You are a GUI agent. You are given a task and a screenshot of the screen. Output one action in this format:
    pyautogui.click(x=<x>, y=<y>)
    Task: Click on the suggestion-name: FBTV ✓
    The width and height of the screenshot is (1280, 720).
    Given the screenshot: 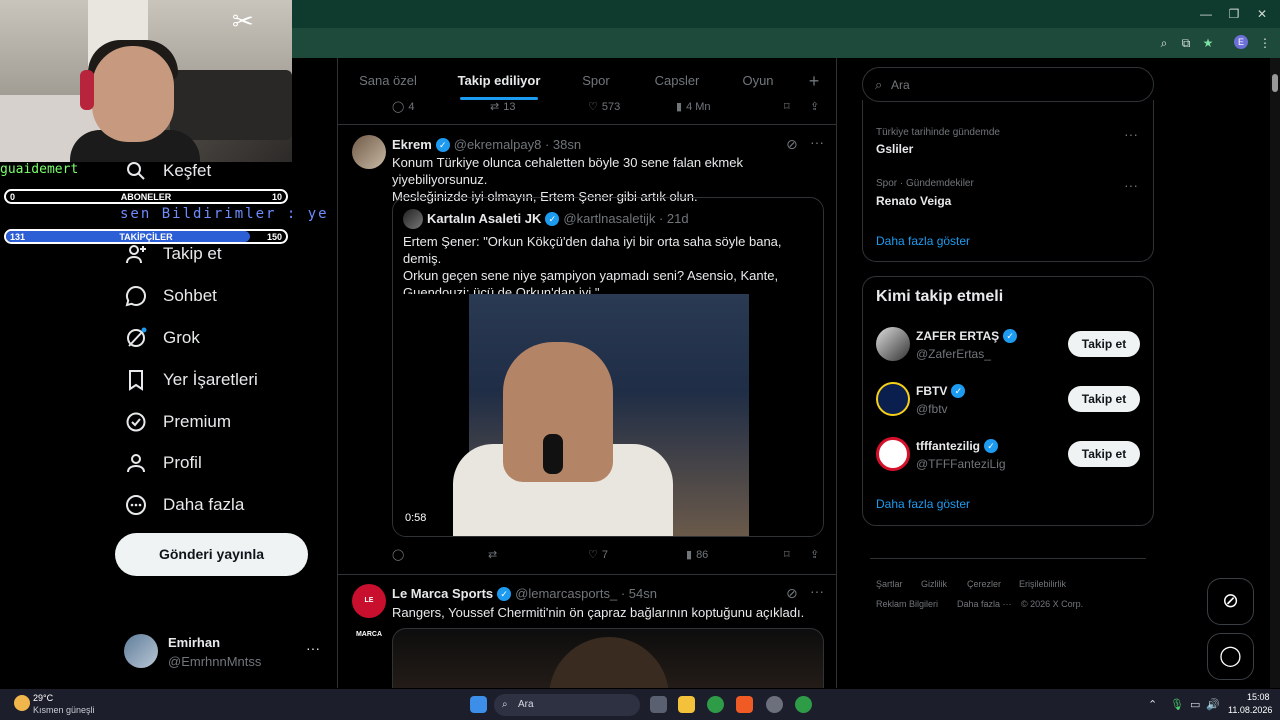 What is the action you would take?
    pyautogui.click(x=941, y=391)
    